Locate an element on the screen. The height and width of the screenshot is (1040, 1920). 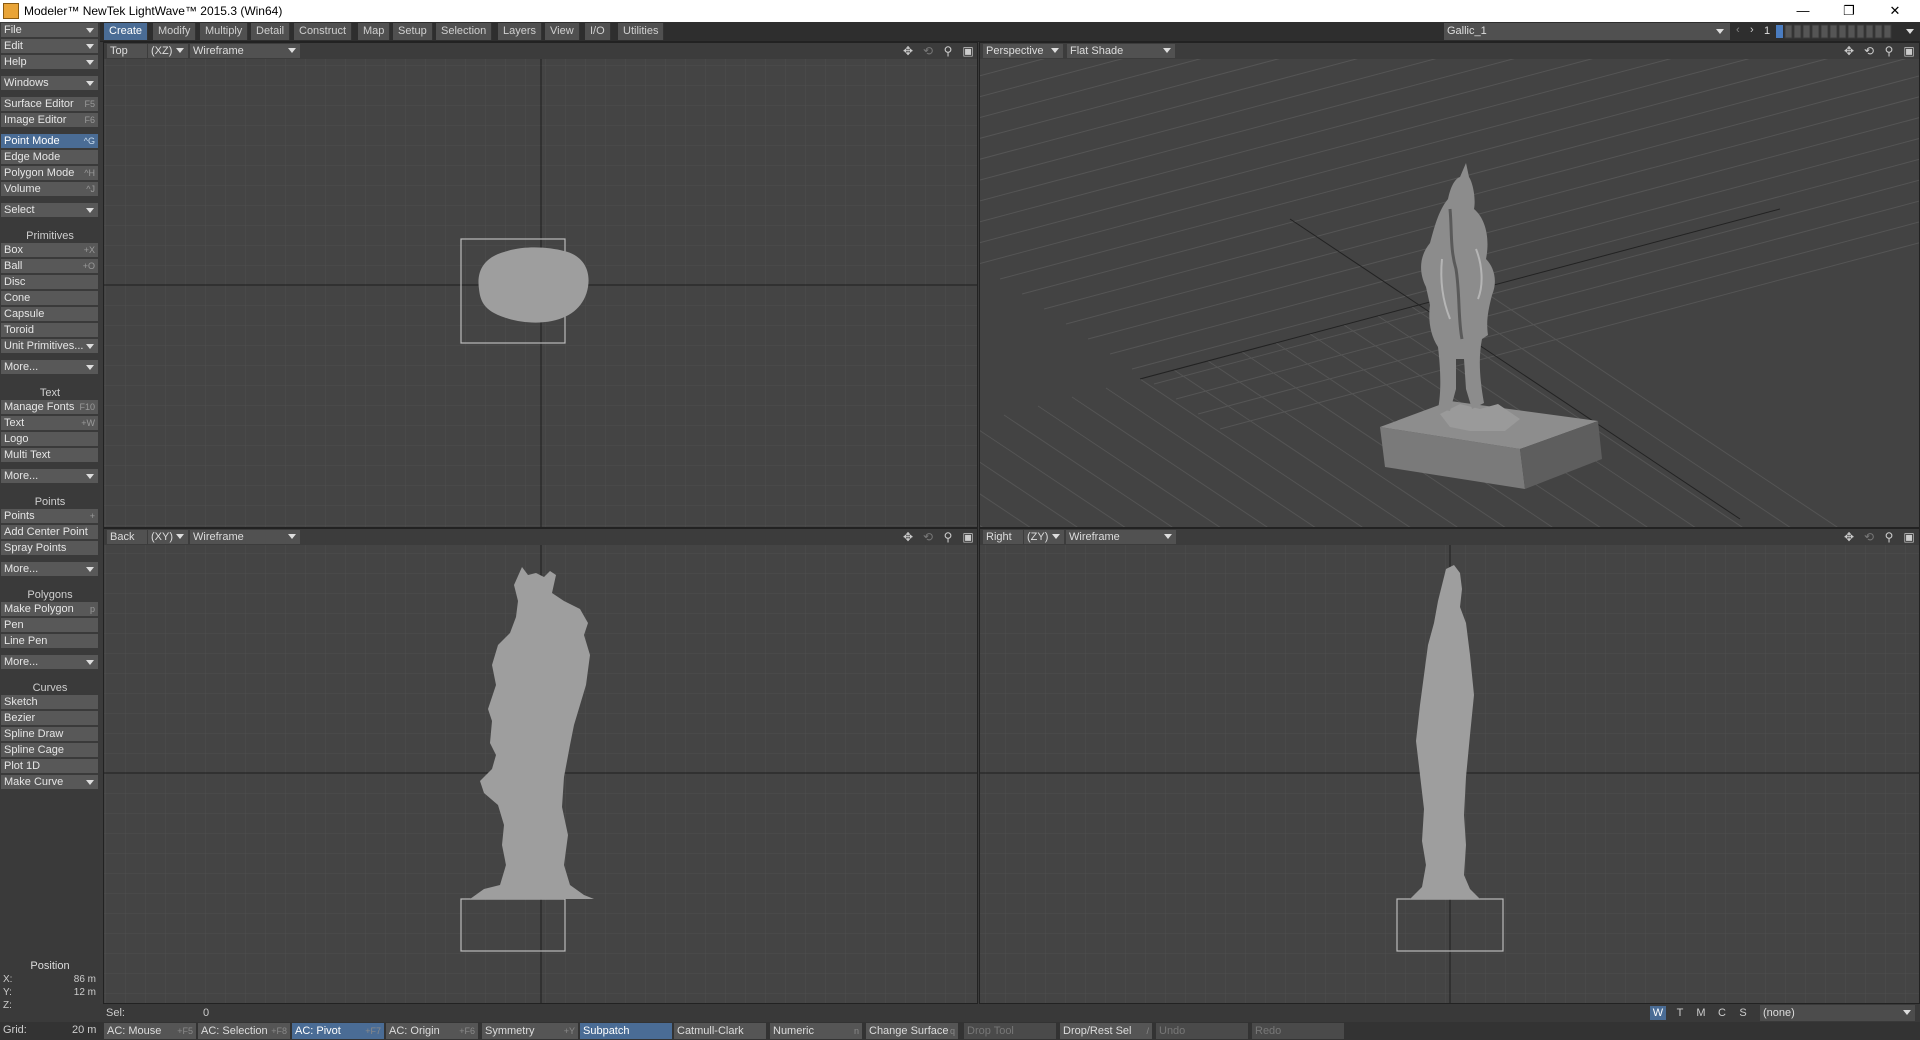
weight-map-toggle: W is located at coordinates (1658, 1013).